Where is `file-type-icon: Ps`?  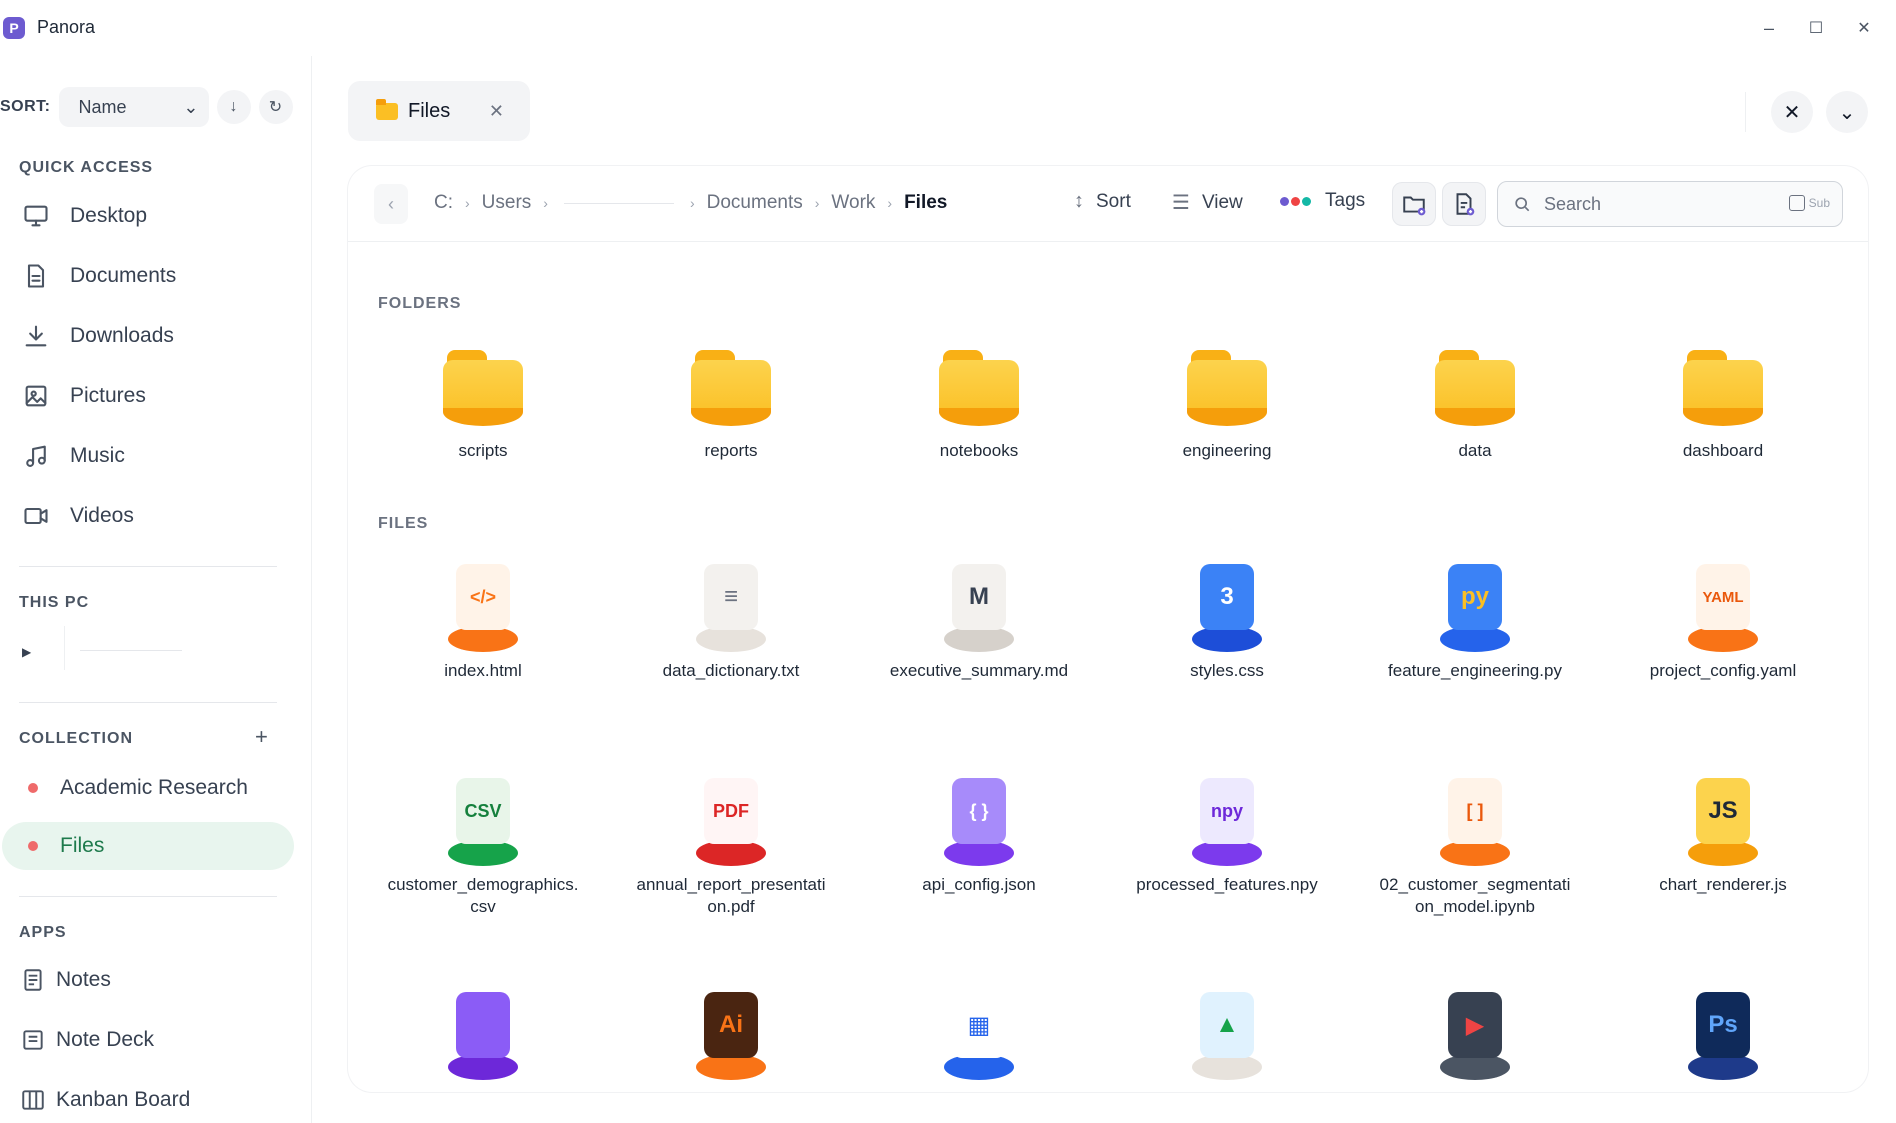 file-type-icon: Ps is located at coordinates (1723, 1032).